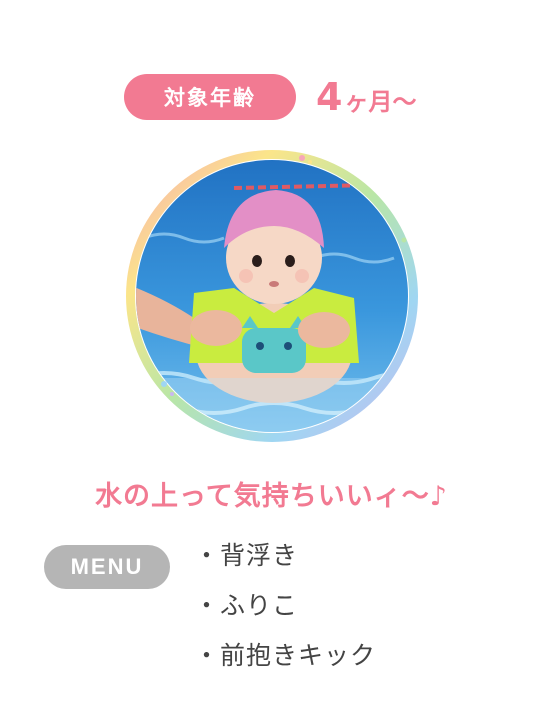  I want to click on age-value: 4 ヶ月〜, so click(366, 97).